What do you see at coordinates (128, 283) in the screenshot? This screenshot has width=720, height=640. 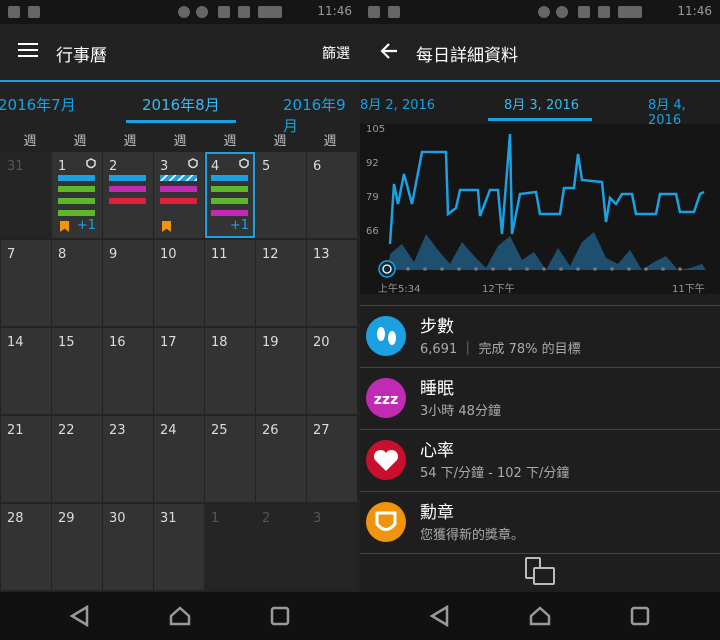 I see `calendar-day: 9` at bounding box center [128, 283].